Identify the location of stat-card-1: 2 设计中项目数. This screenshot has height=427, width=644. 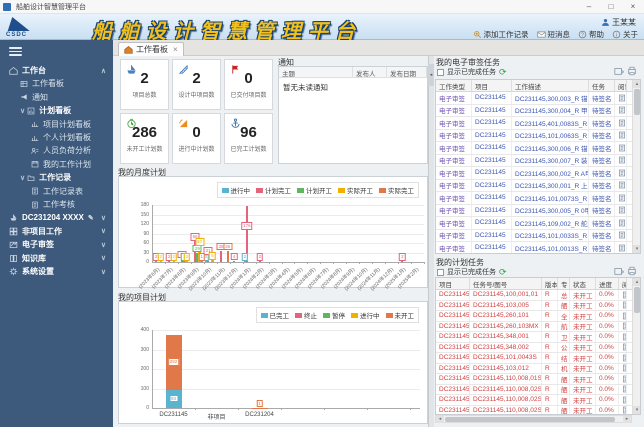
(196, 84).